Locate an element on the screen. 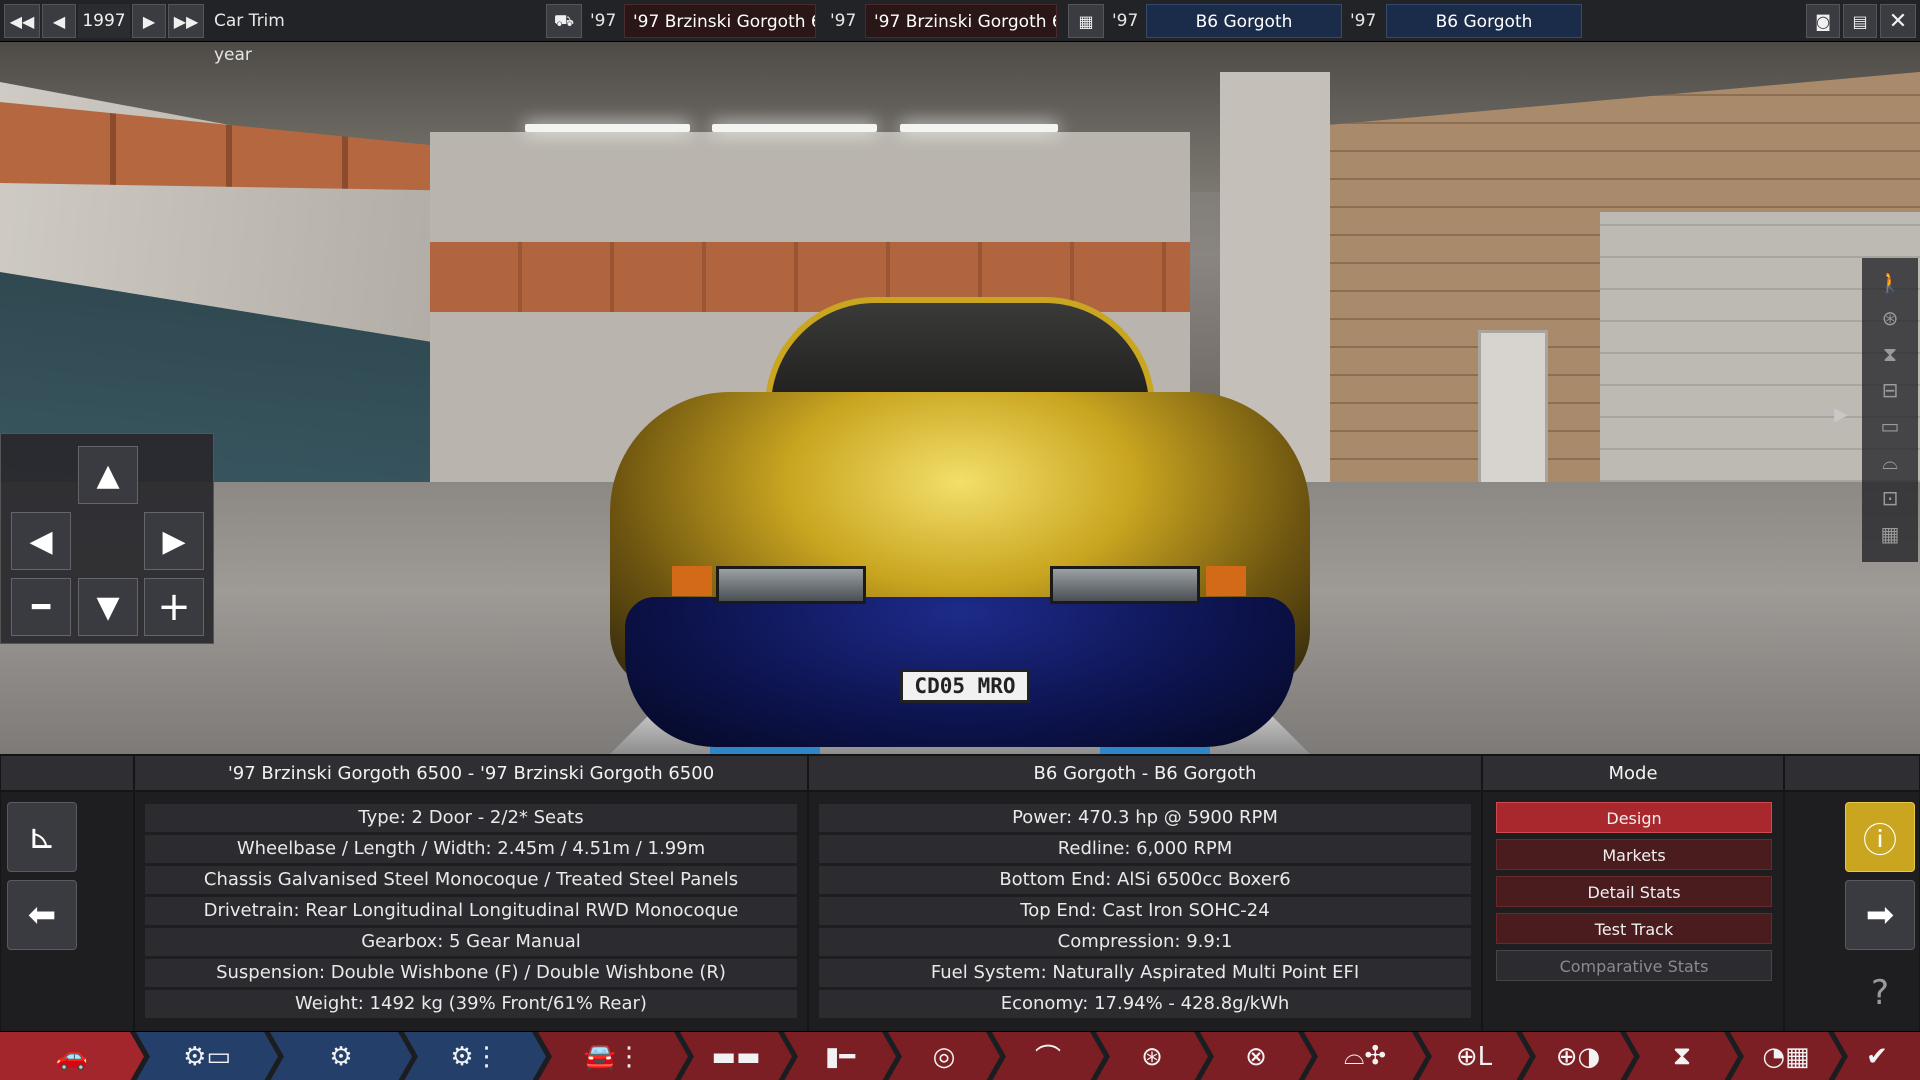  mode-design-button: Design is located at coordinates (1634, 817).